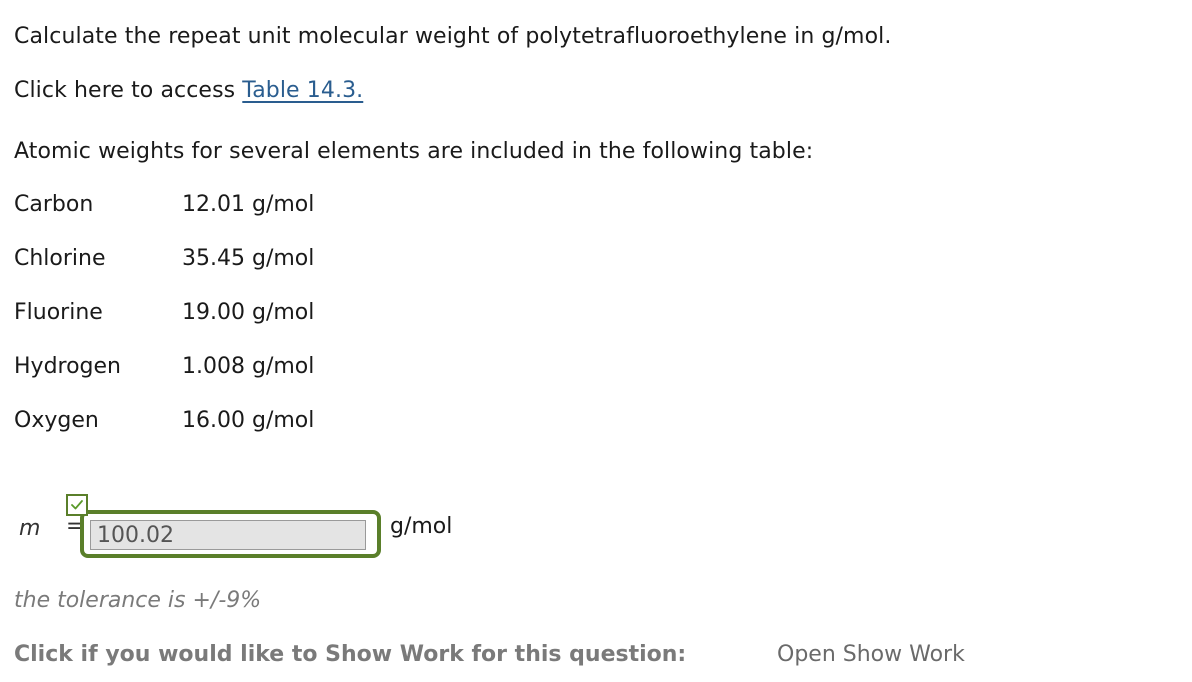 This screenshot has width=1192, height=682. I want to click on answer-input-frame, so click(230, 534).